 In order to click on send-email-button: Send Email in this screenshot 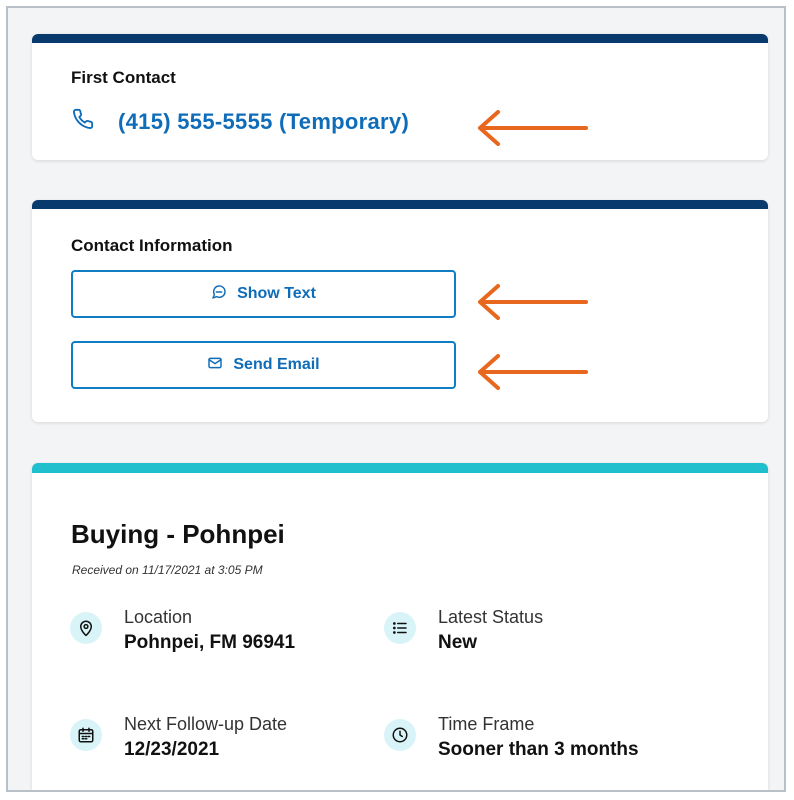, I will do `click(263, 365)`.